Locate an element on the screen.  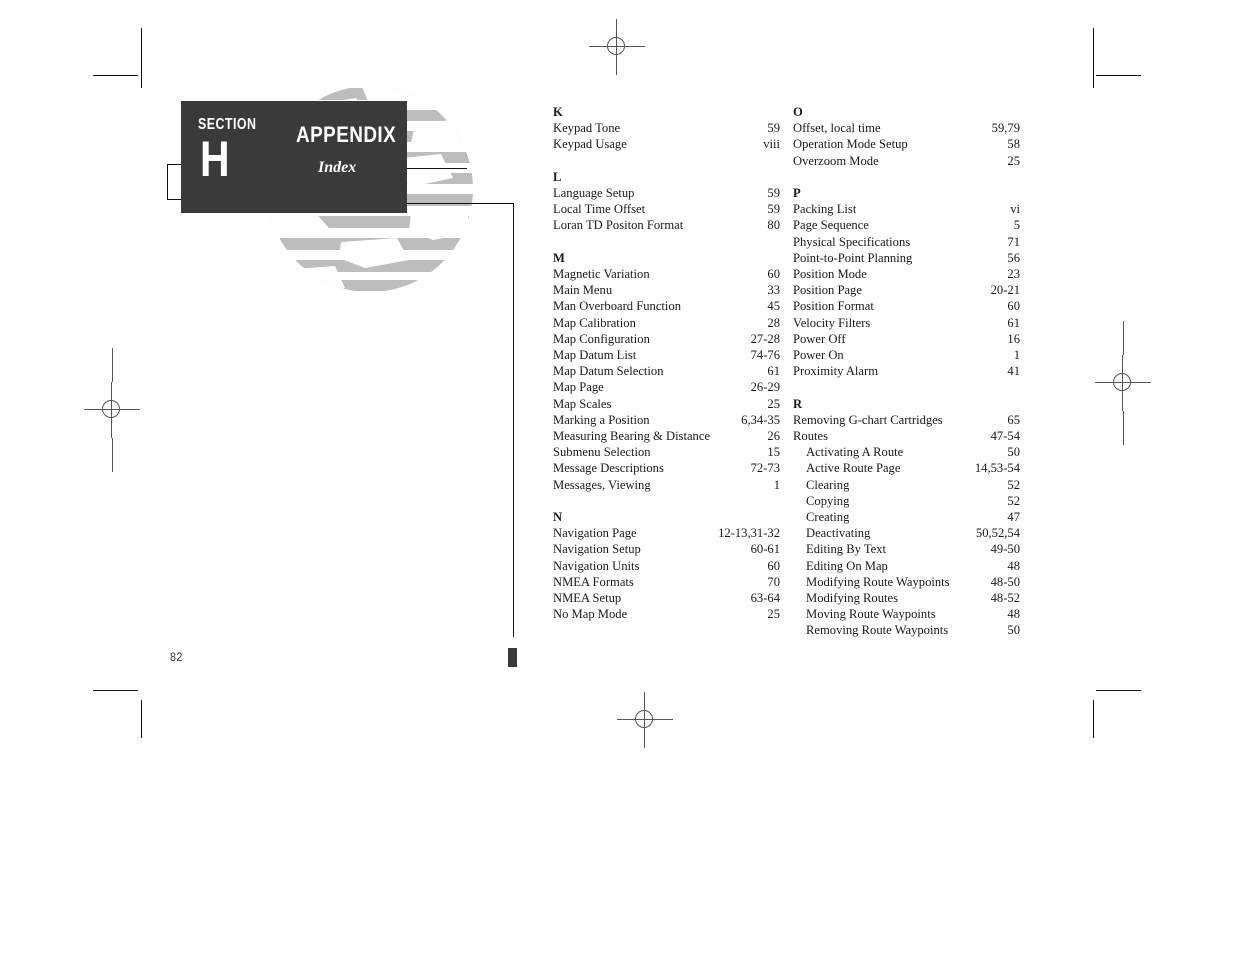
registration-mark-right-extension is located at coordinates (1123, 338).